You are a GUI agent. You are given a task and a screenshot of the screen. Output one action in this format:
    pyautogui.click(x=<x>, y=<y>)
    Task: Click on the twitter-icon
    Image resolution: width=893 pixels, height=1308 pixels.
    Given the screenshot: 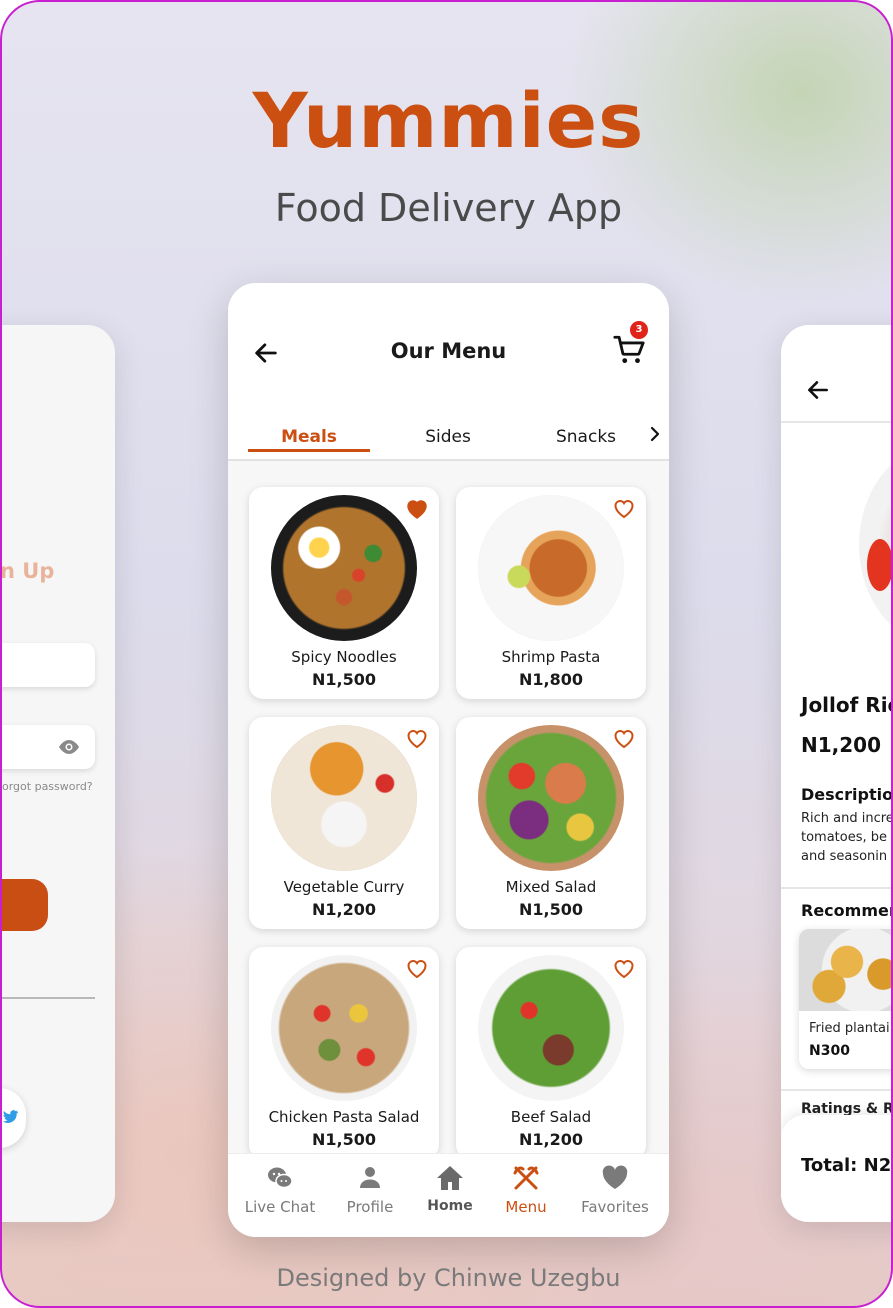 What is the action you would take?
    pyautogui.click(x=10, y=1116)
    